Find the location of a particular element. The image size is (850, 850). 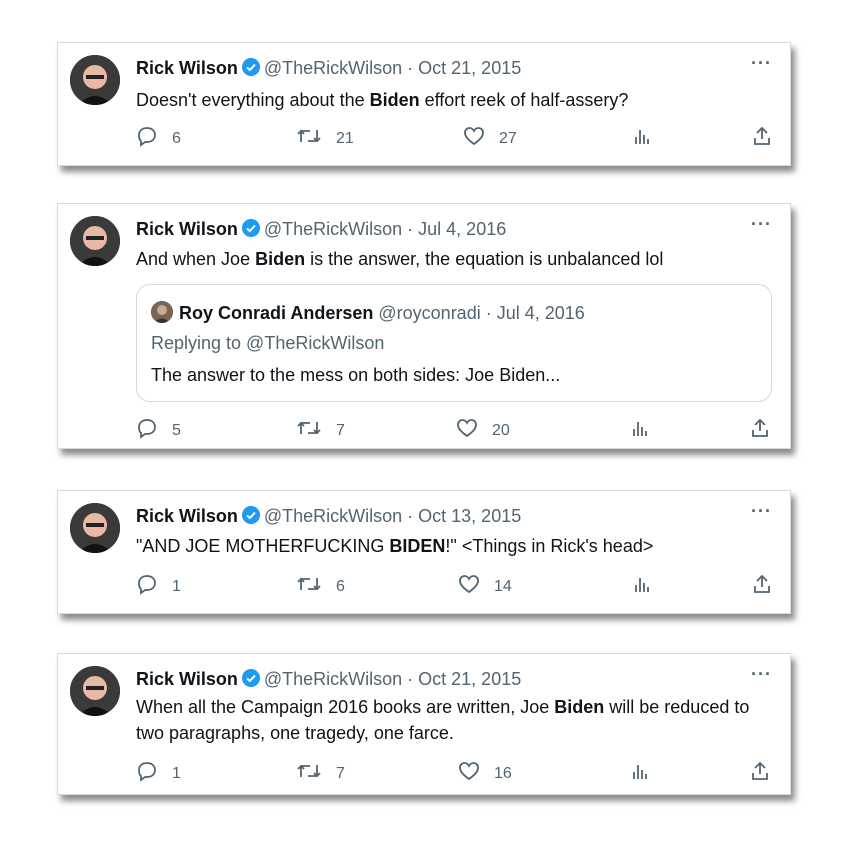

reply-button: 5 is located at coordinates (158, 430).